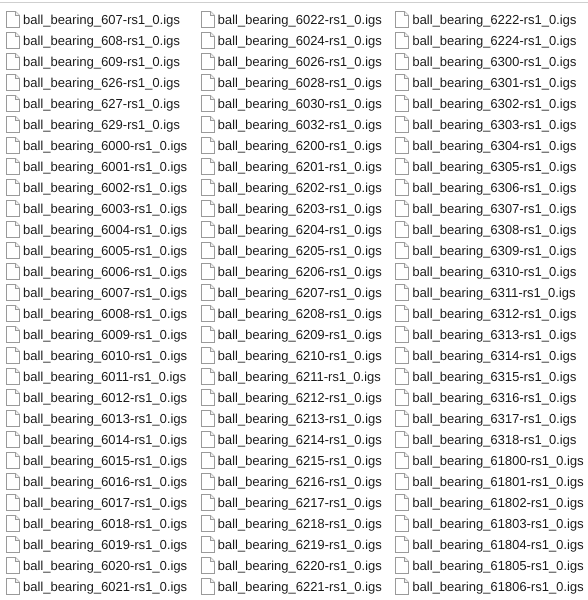 The height and width of the screenshot is (600, 588). I want to click on file-item: ball_bearing_61800-rs1_0.igs, so click(490, 460).